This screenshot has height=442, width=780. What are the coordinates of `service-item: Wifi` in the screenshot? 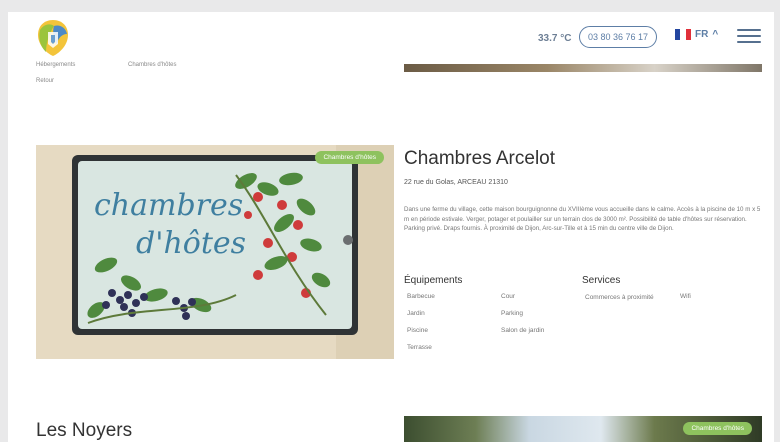 It's located at (685, 296).